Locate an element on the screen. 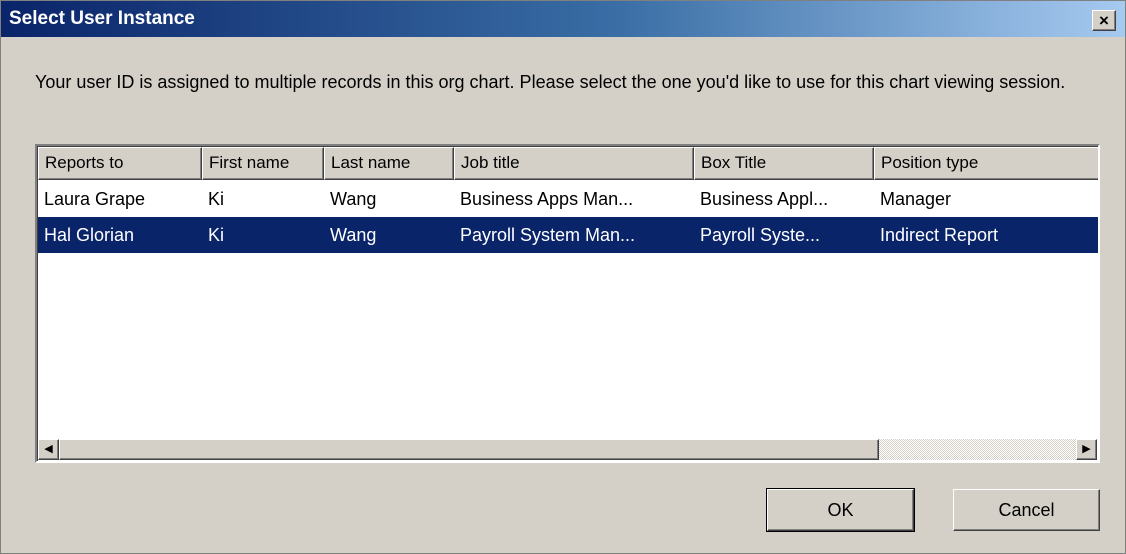 This screenshot has width=1126, height=554. ok-button: OK is located at coordinates (840, 510).